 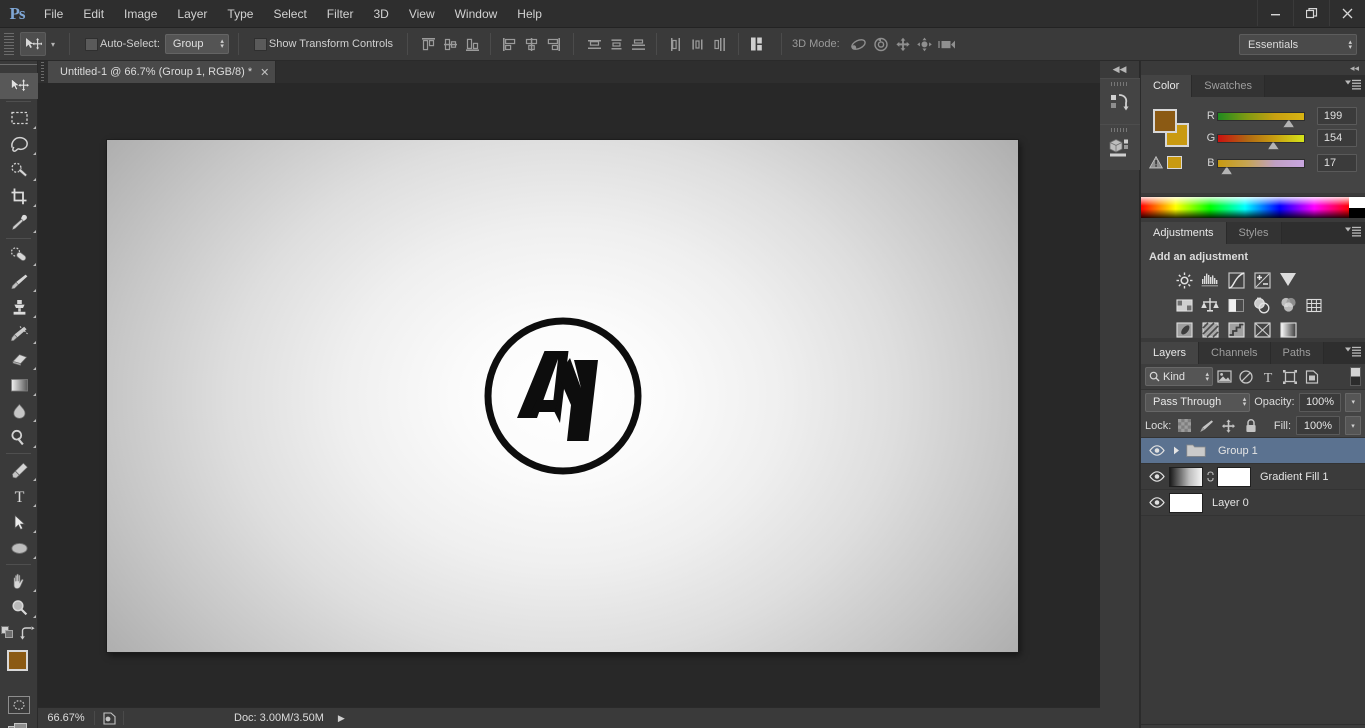 What do you see at coordinates (422, 14) in the screenshot?
I see `menu-view: View` at bounding box center [422, 14].